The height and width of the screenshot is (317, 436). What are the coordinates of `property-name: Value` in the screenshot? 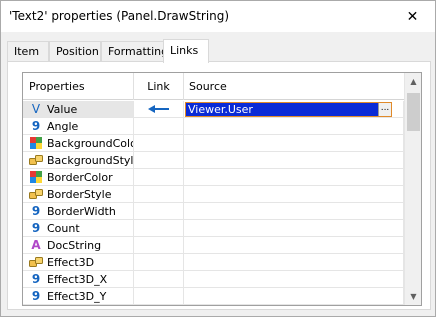 It's located at (62, 109).